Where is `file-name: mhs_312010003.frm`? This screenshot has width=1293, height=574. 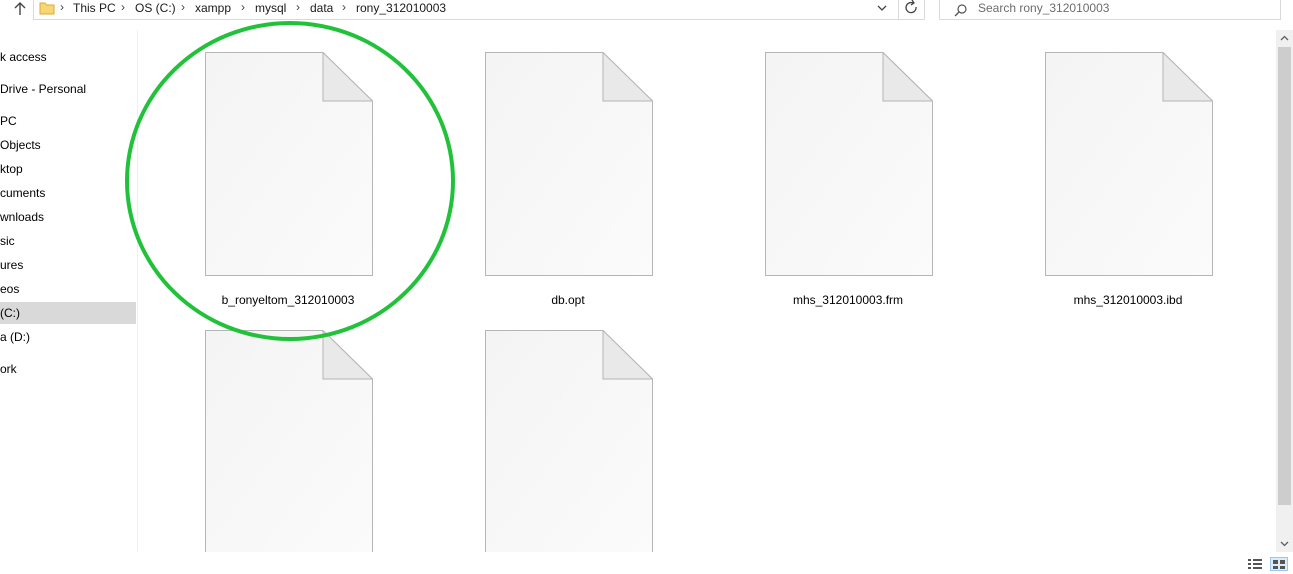 file-name: mhs_312010003.frm is located at coordinates (848, 300).